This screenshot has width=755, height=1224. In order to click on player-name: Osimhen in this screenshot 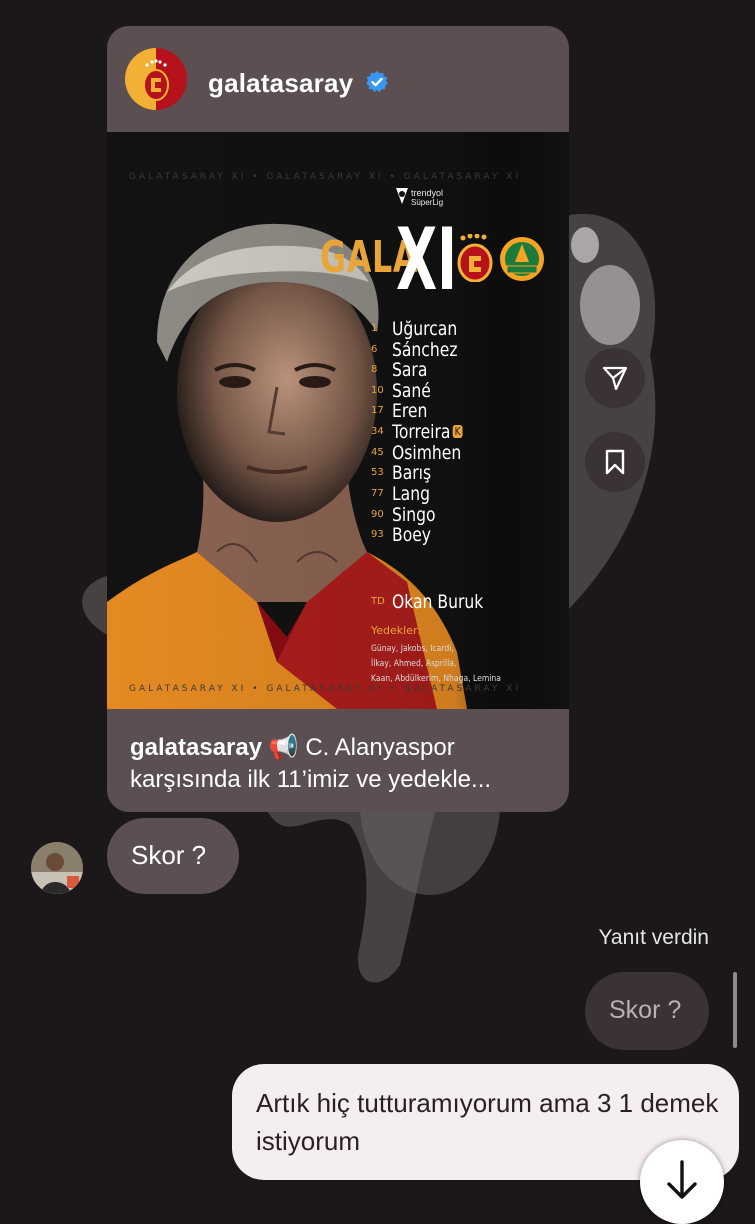, I will do `click(427, 453)`.